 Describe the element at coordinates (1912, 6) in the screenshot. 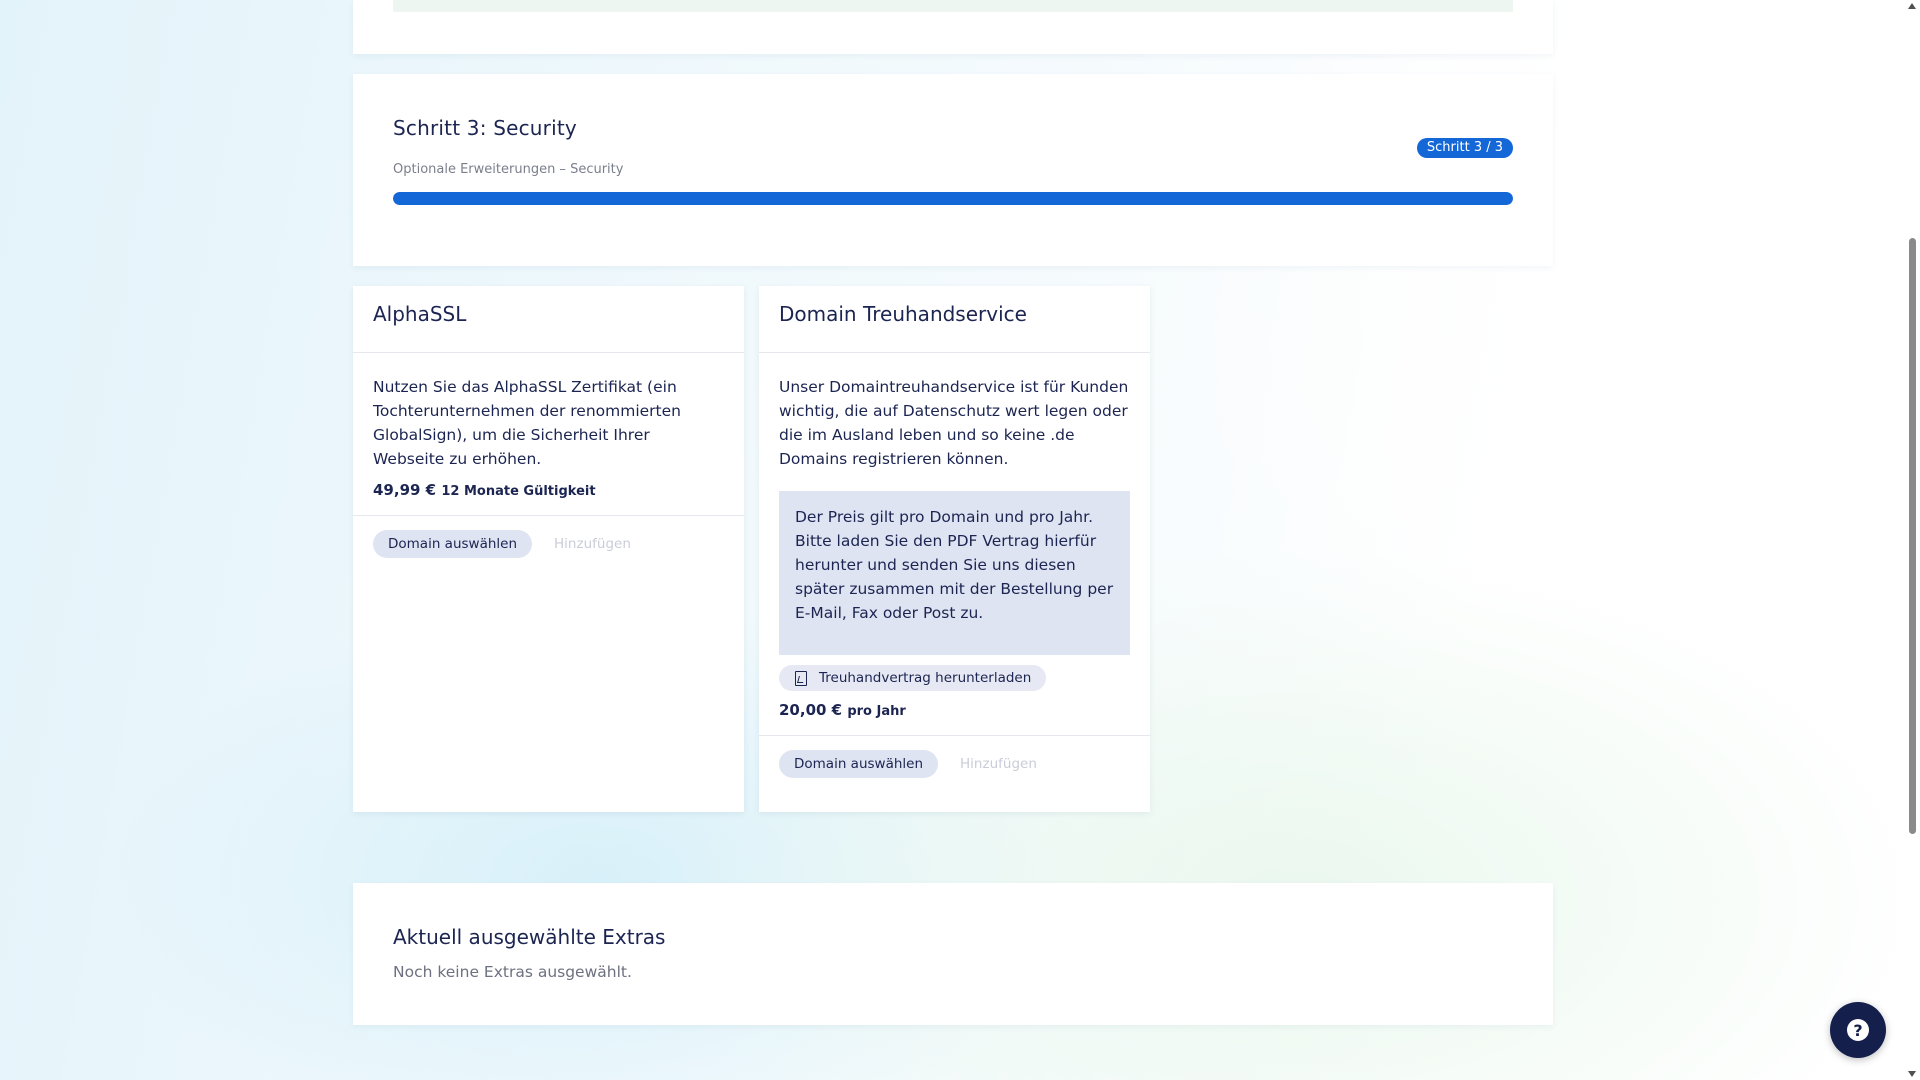

I see `scroll-up-arrow-icon` at that location.